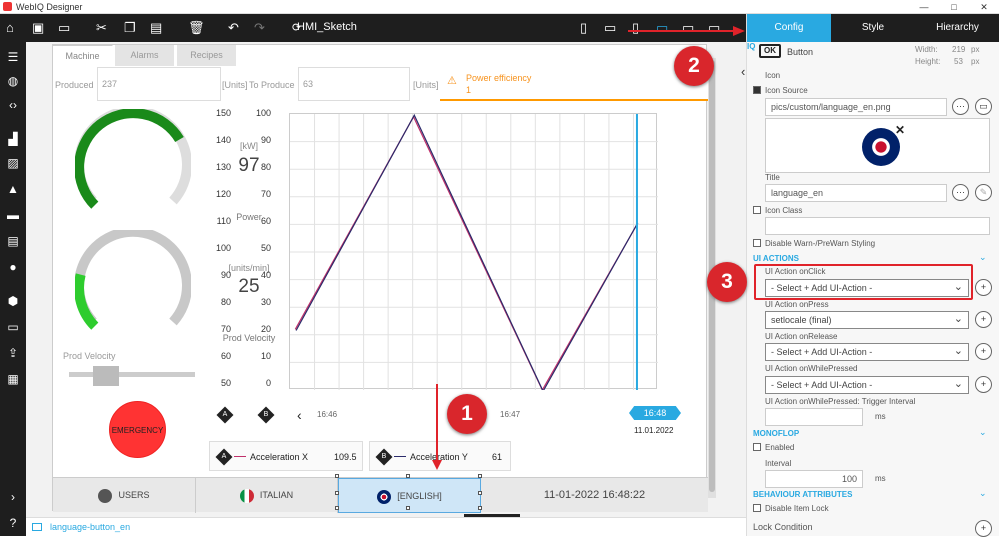  What do you see at coordinates (776, 258) in the screenshot?
I see `ui-actions-section: UI ACTIONS` at bounding box center [776, 258].